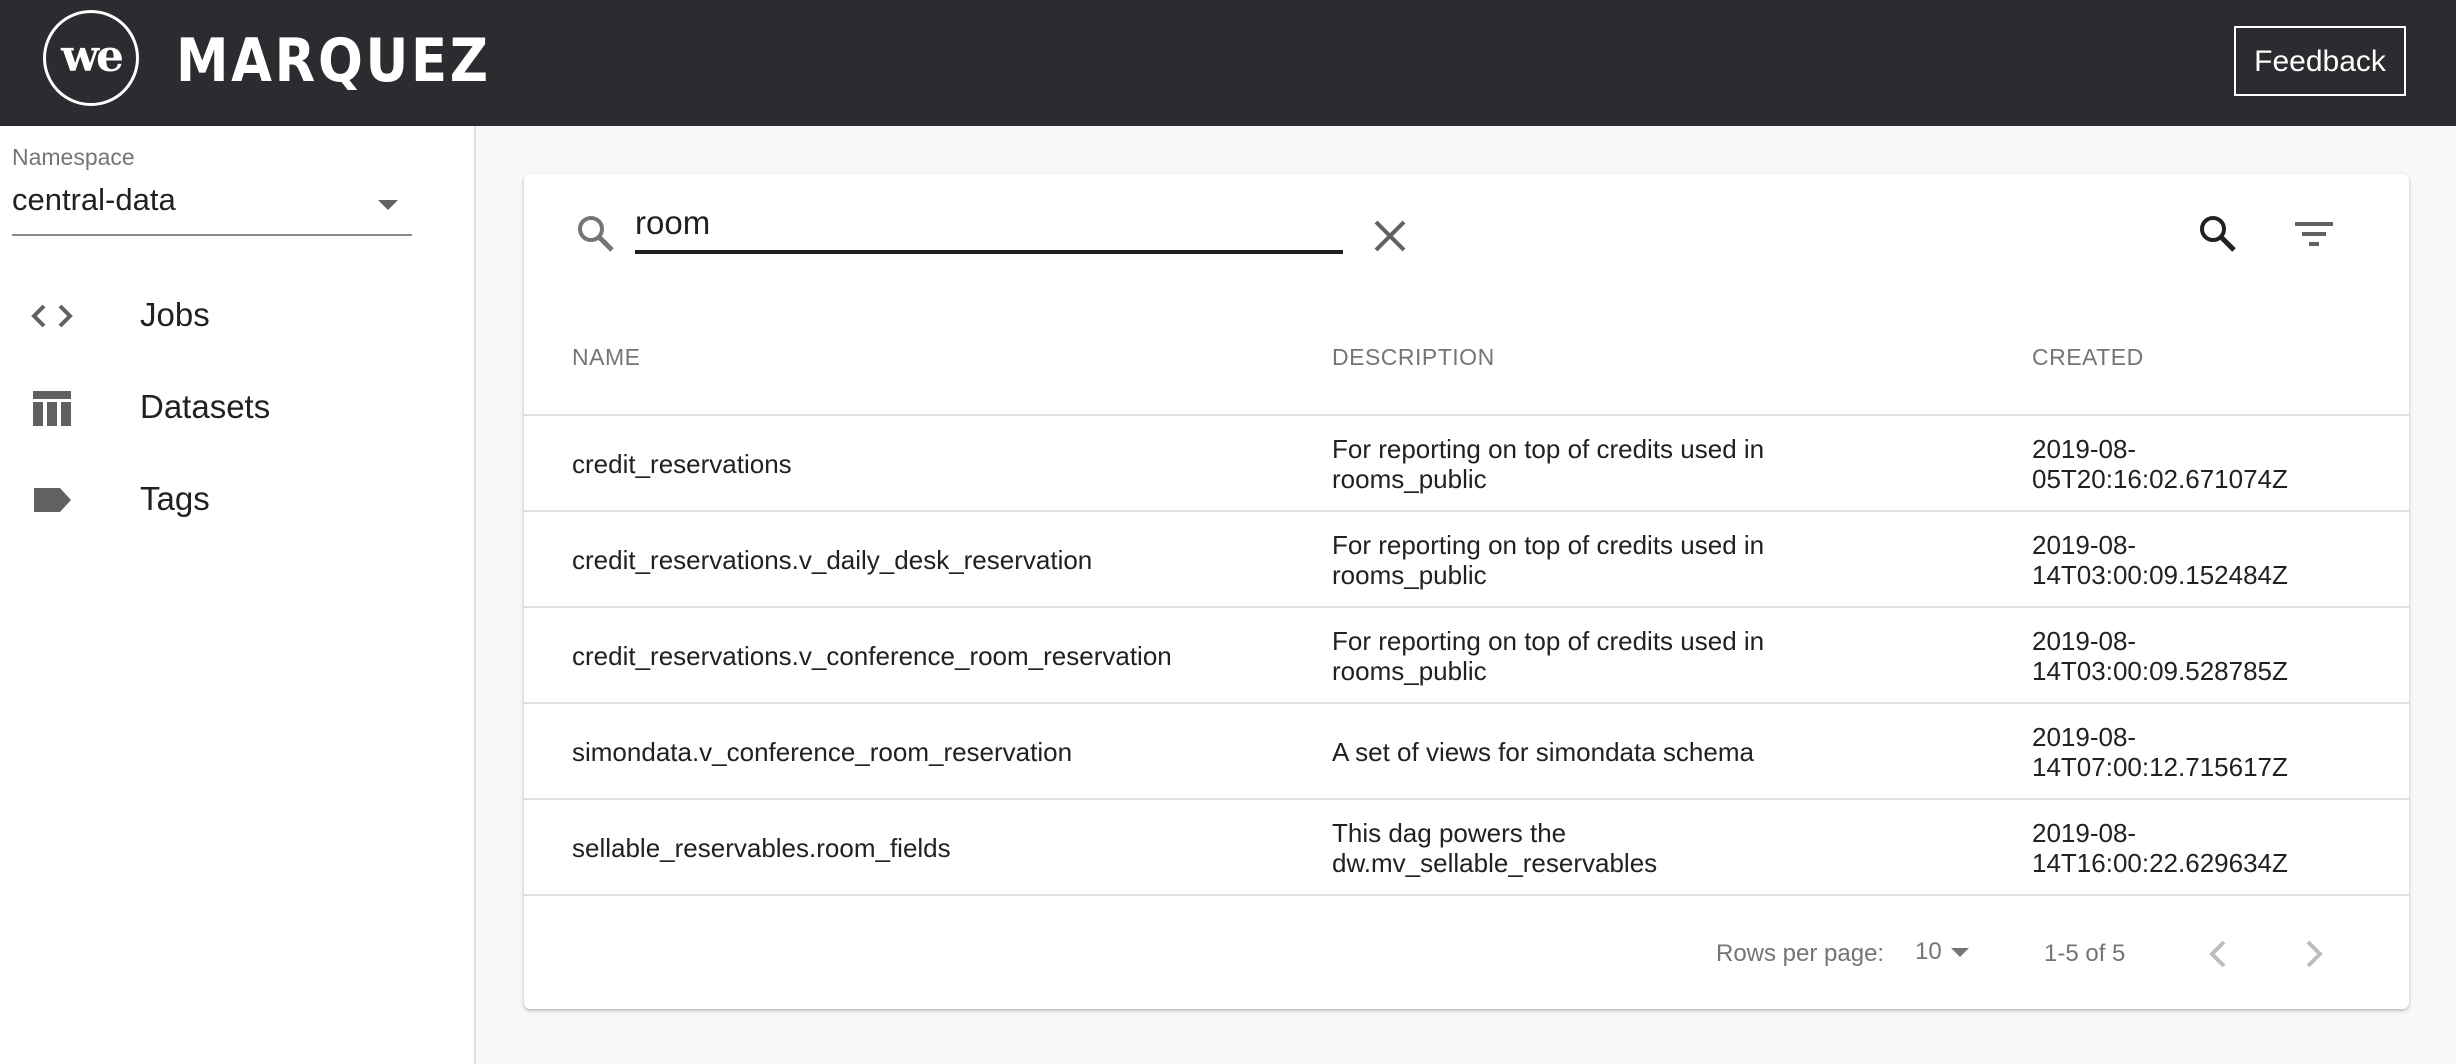 The height and width of the screenshot is (1064, 2456). I want to click on column-header-created: CREATED, so click(2088, 357).